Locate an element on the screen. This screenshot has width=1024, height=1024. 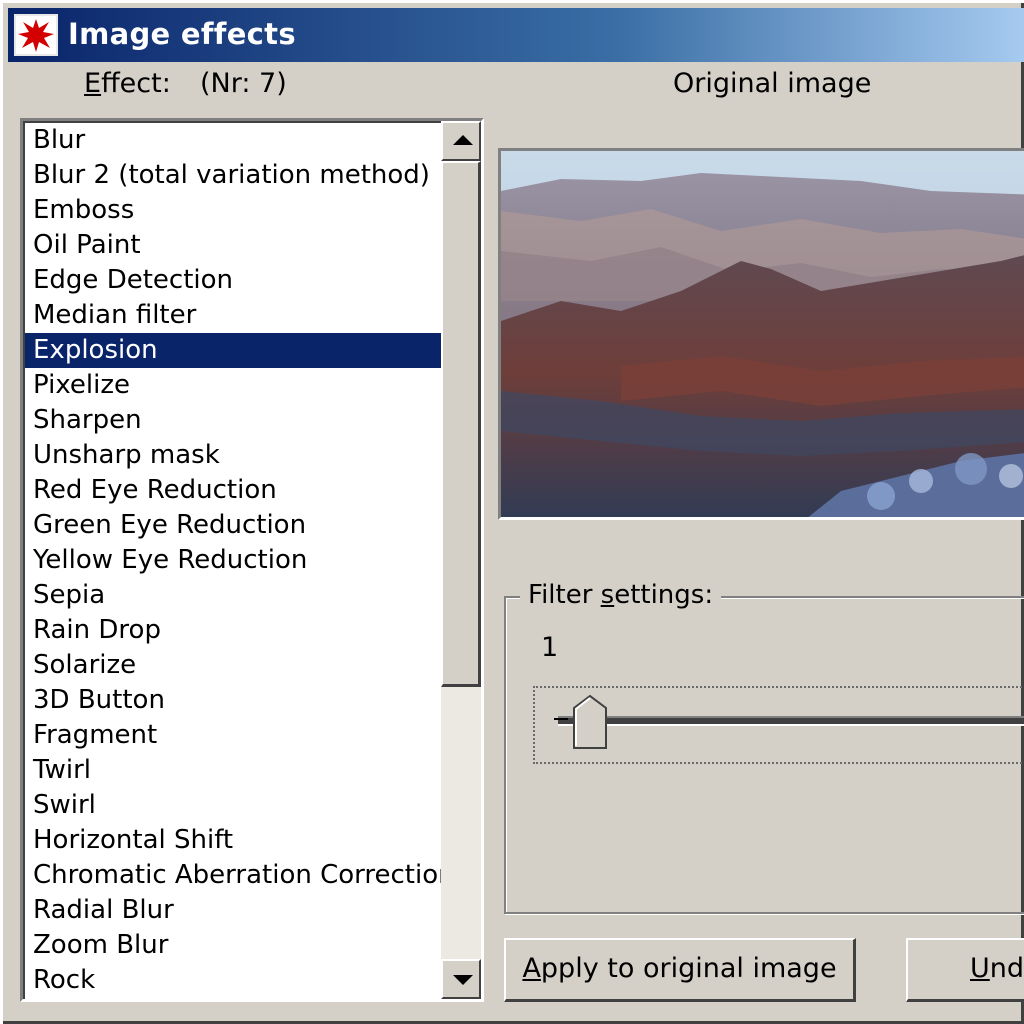
arrow-up-icon is located at coordinates (463, 140).